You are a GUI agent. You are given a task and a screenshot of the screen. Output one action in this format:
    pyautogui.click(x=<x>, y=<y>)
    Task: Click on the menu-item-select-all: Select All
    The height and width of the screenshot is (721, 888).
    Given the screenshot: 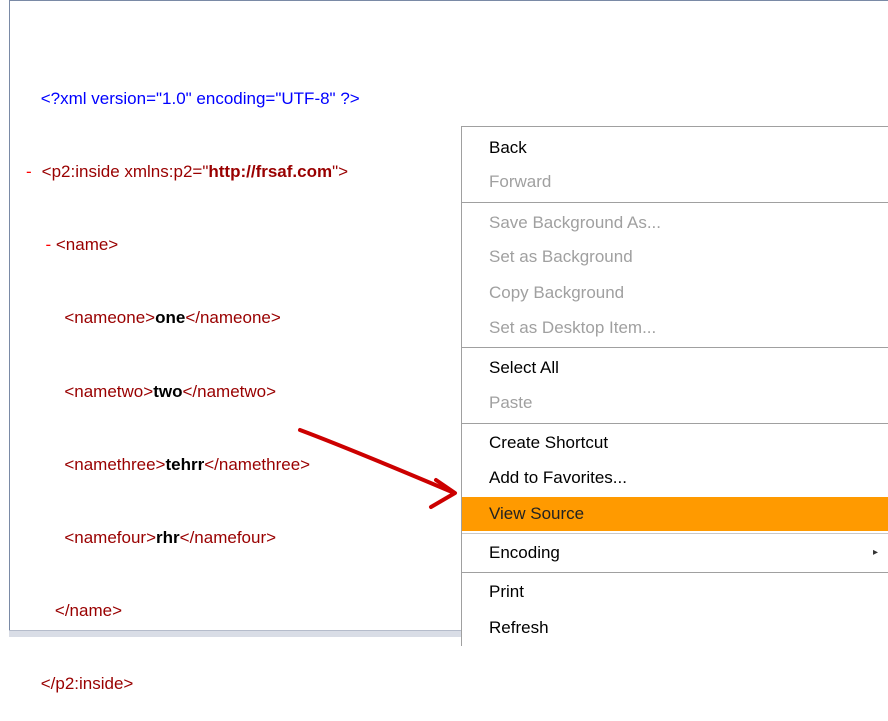 What is the action you would take?
    pyautogui.click(x=675, y=368)
    